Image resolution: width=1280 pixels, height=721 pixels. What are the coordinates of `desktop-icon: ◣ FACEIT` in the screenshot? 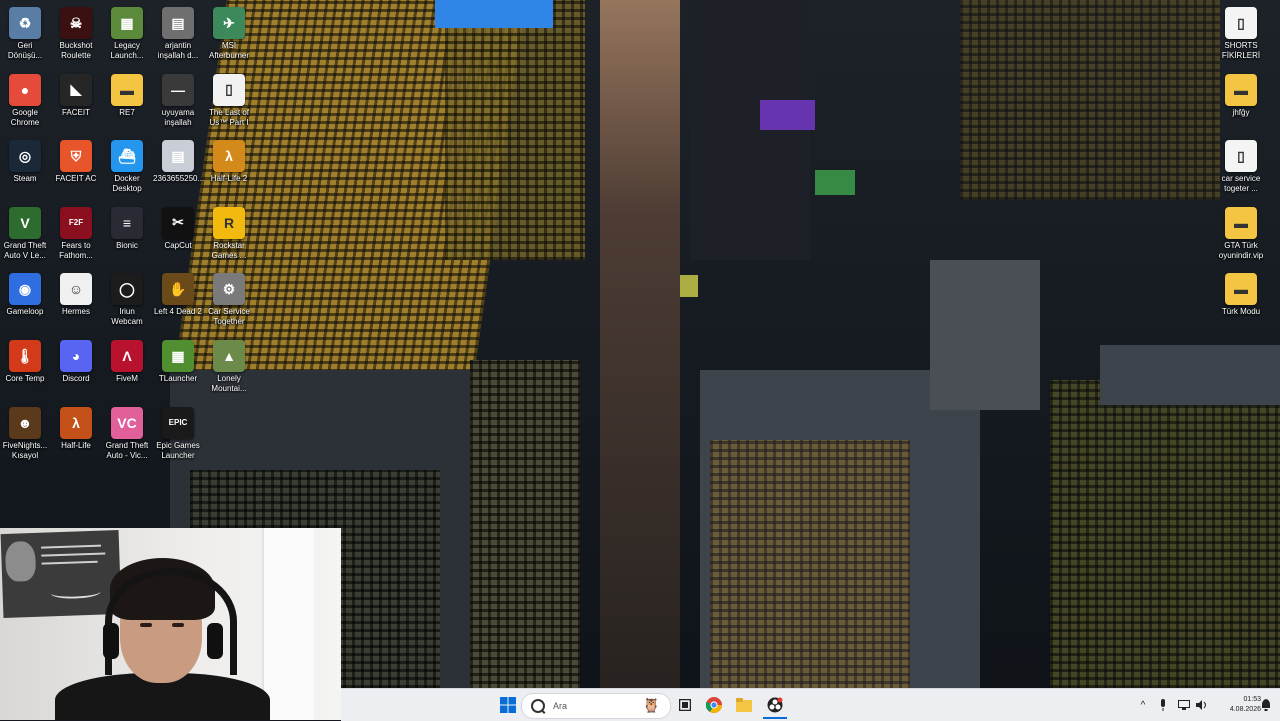 It's located at (76, 102).